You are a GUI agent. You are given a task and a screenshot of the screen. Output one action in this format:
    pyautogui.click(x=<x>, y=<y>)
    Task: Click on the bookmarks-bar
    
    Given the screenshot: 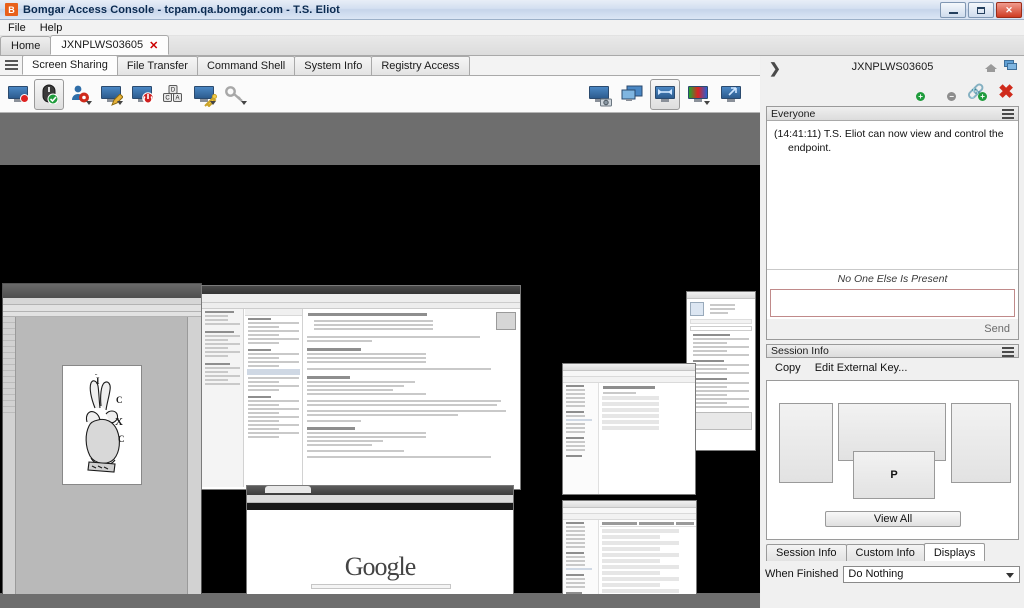 What is the action you would take?
    pyautogui.click(x=380, y=506)
    